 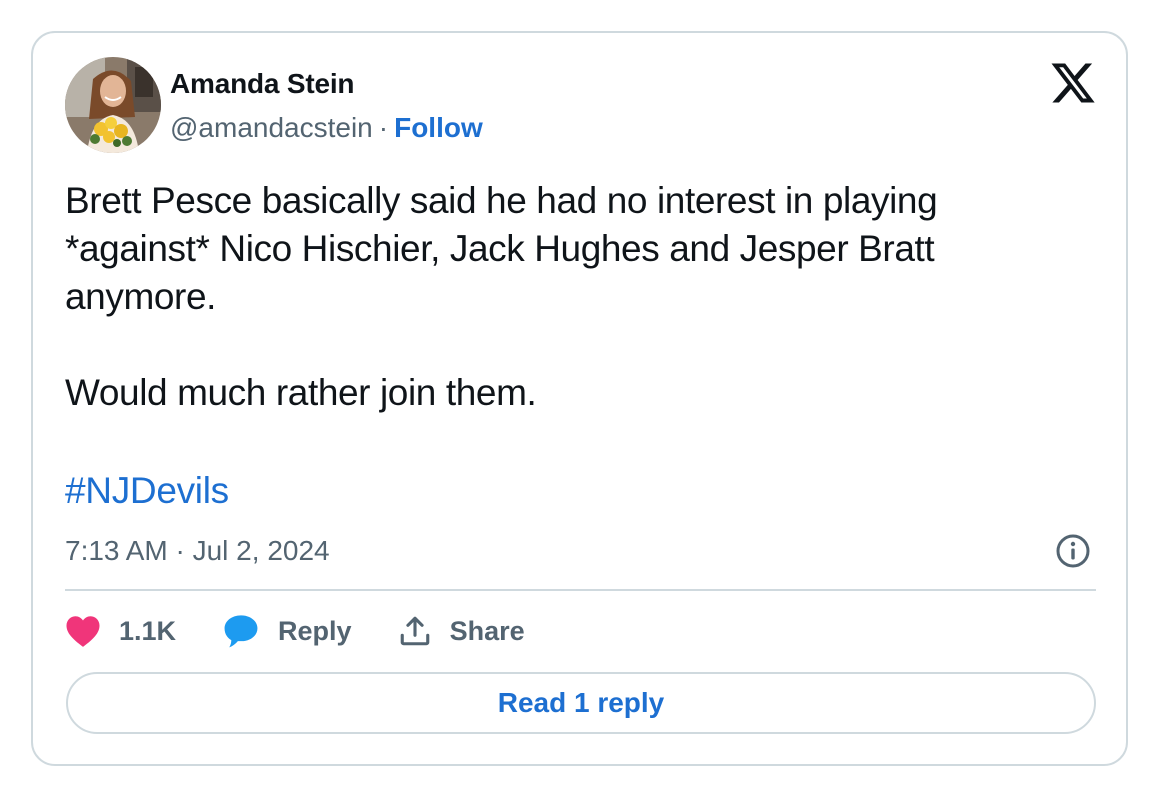 What do you see at coordinates (438, 127) in the screenshot?
I see `follow-button: Follow` at bounding box center [438, 127].